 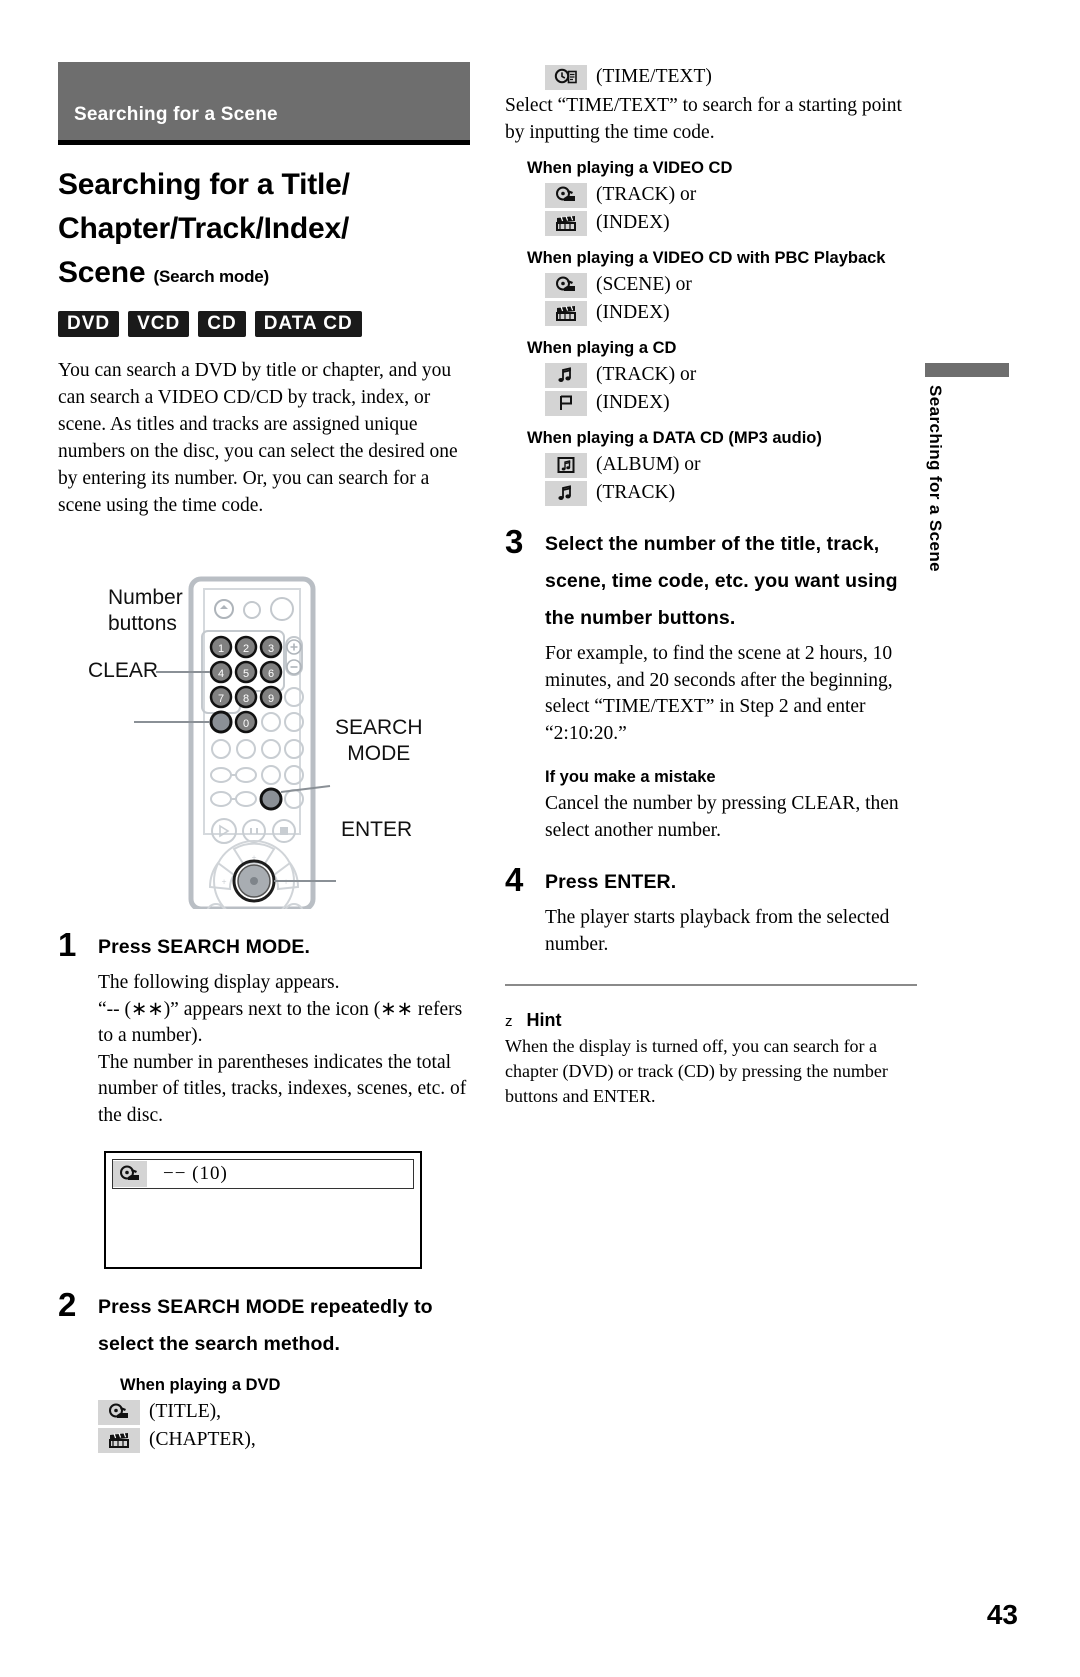 I want to click on page-title-line1: Searching for a Title/, so click(x=204, y=184).